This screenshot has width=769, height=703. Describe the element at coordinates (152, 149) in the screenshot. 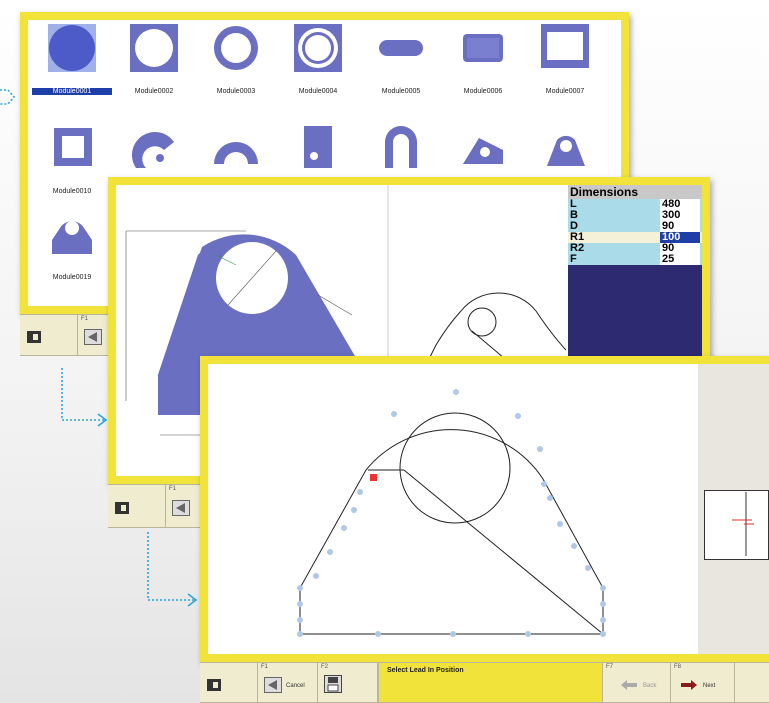

I see `arc-segment-thumbnail` at that location.